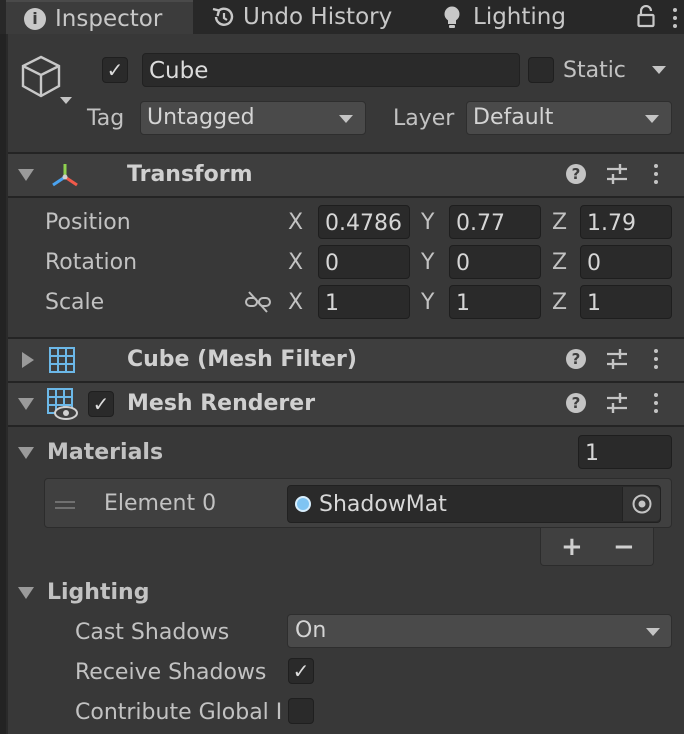 The height and width of the screenshot is (734, 684). I want to click on axis-z-label: Z, so click(560, 262).